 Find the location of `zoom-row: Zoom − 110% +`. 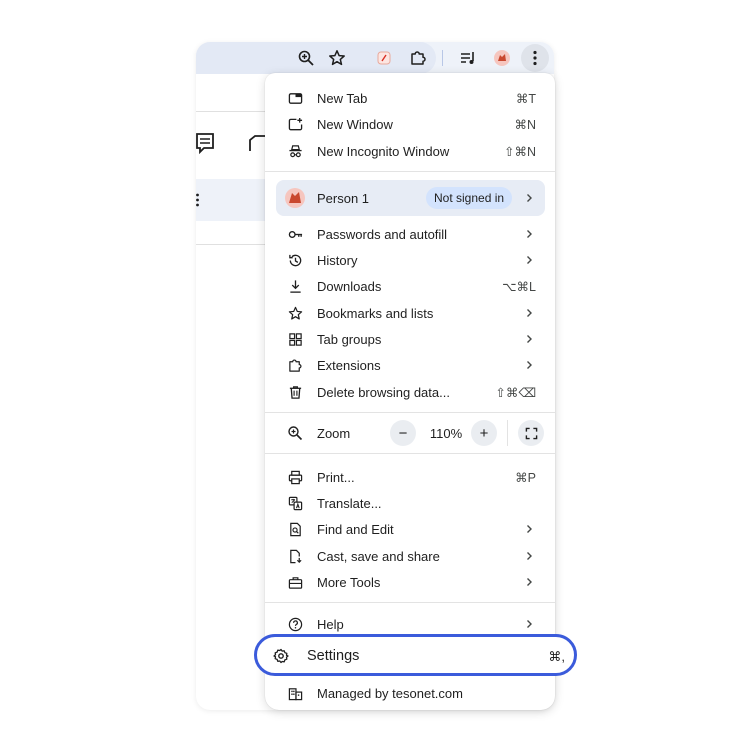

zoom-row: Zoom − 110% + is located at coordinates (410, 433).